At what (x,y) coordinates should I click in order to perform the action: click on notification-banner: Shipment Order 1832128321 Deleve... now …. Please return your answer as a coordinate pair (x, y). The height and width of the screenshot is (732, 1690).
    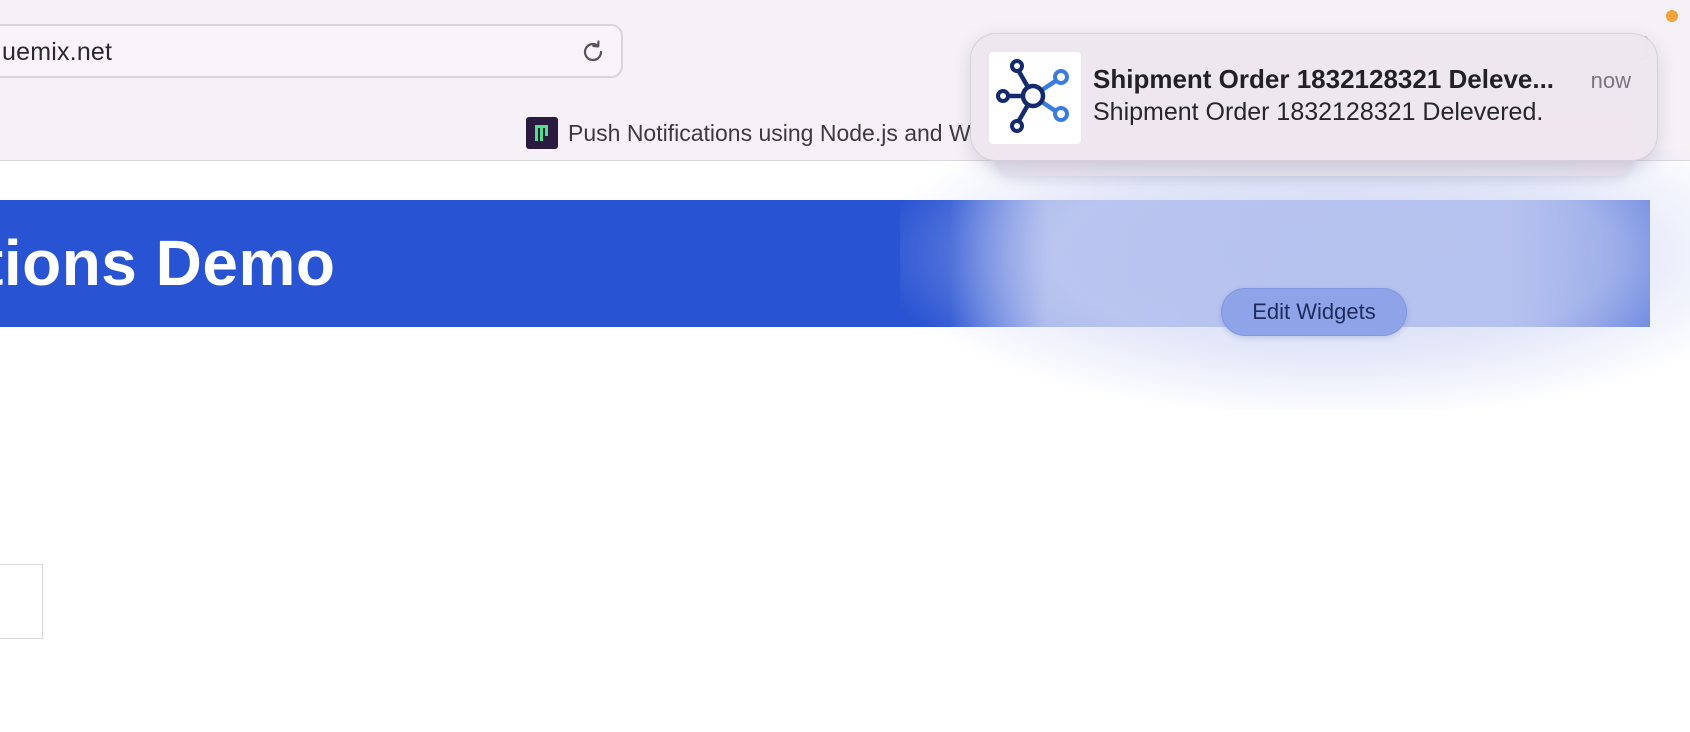
    Looking at the image, I should click on (1314, 97).